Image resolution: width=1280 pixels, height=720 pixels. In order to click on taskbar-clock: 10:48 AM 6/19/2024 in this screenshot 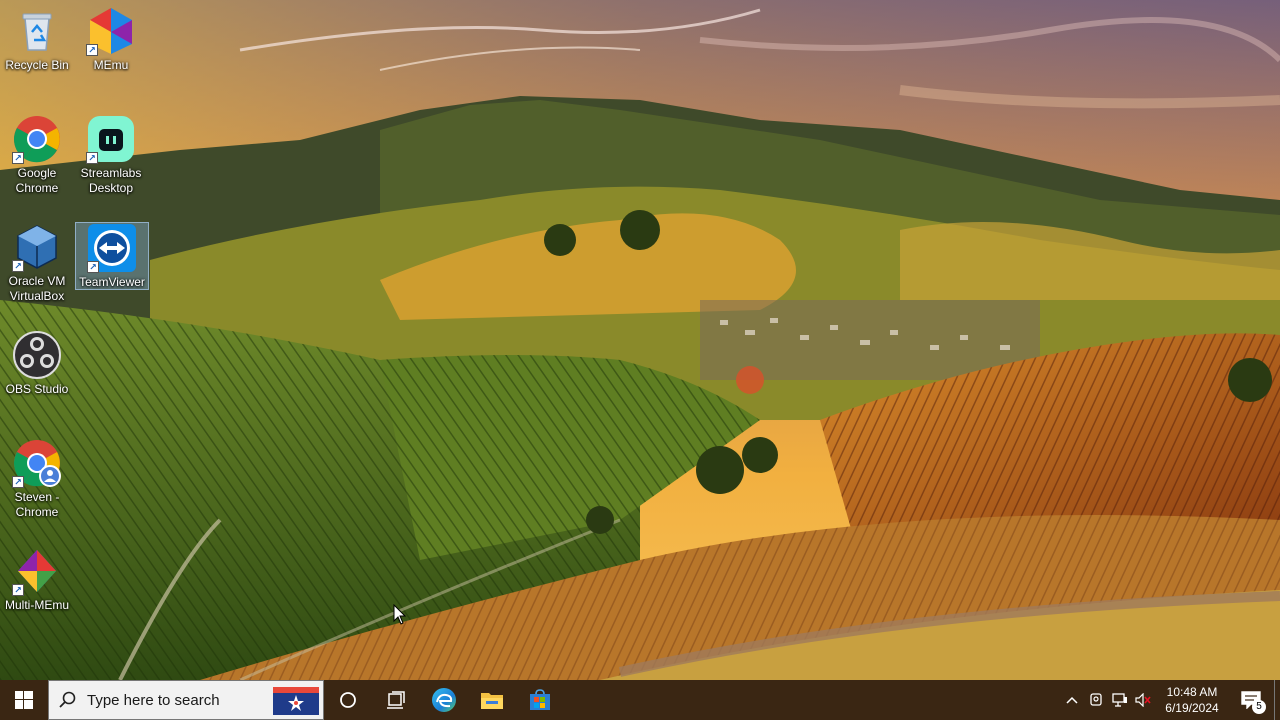, I will do `click(1192, 700)`.